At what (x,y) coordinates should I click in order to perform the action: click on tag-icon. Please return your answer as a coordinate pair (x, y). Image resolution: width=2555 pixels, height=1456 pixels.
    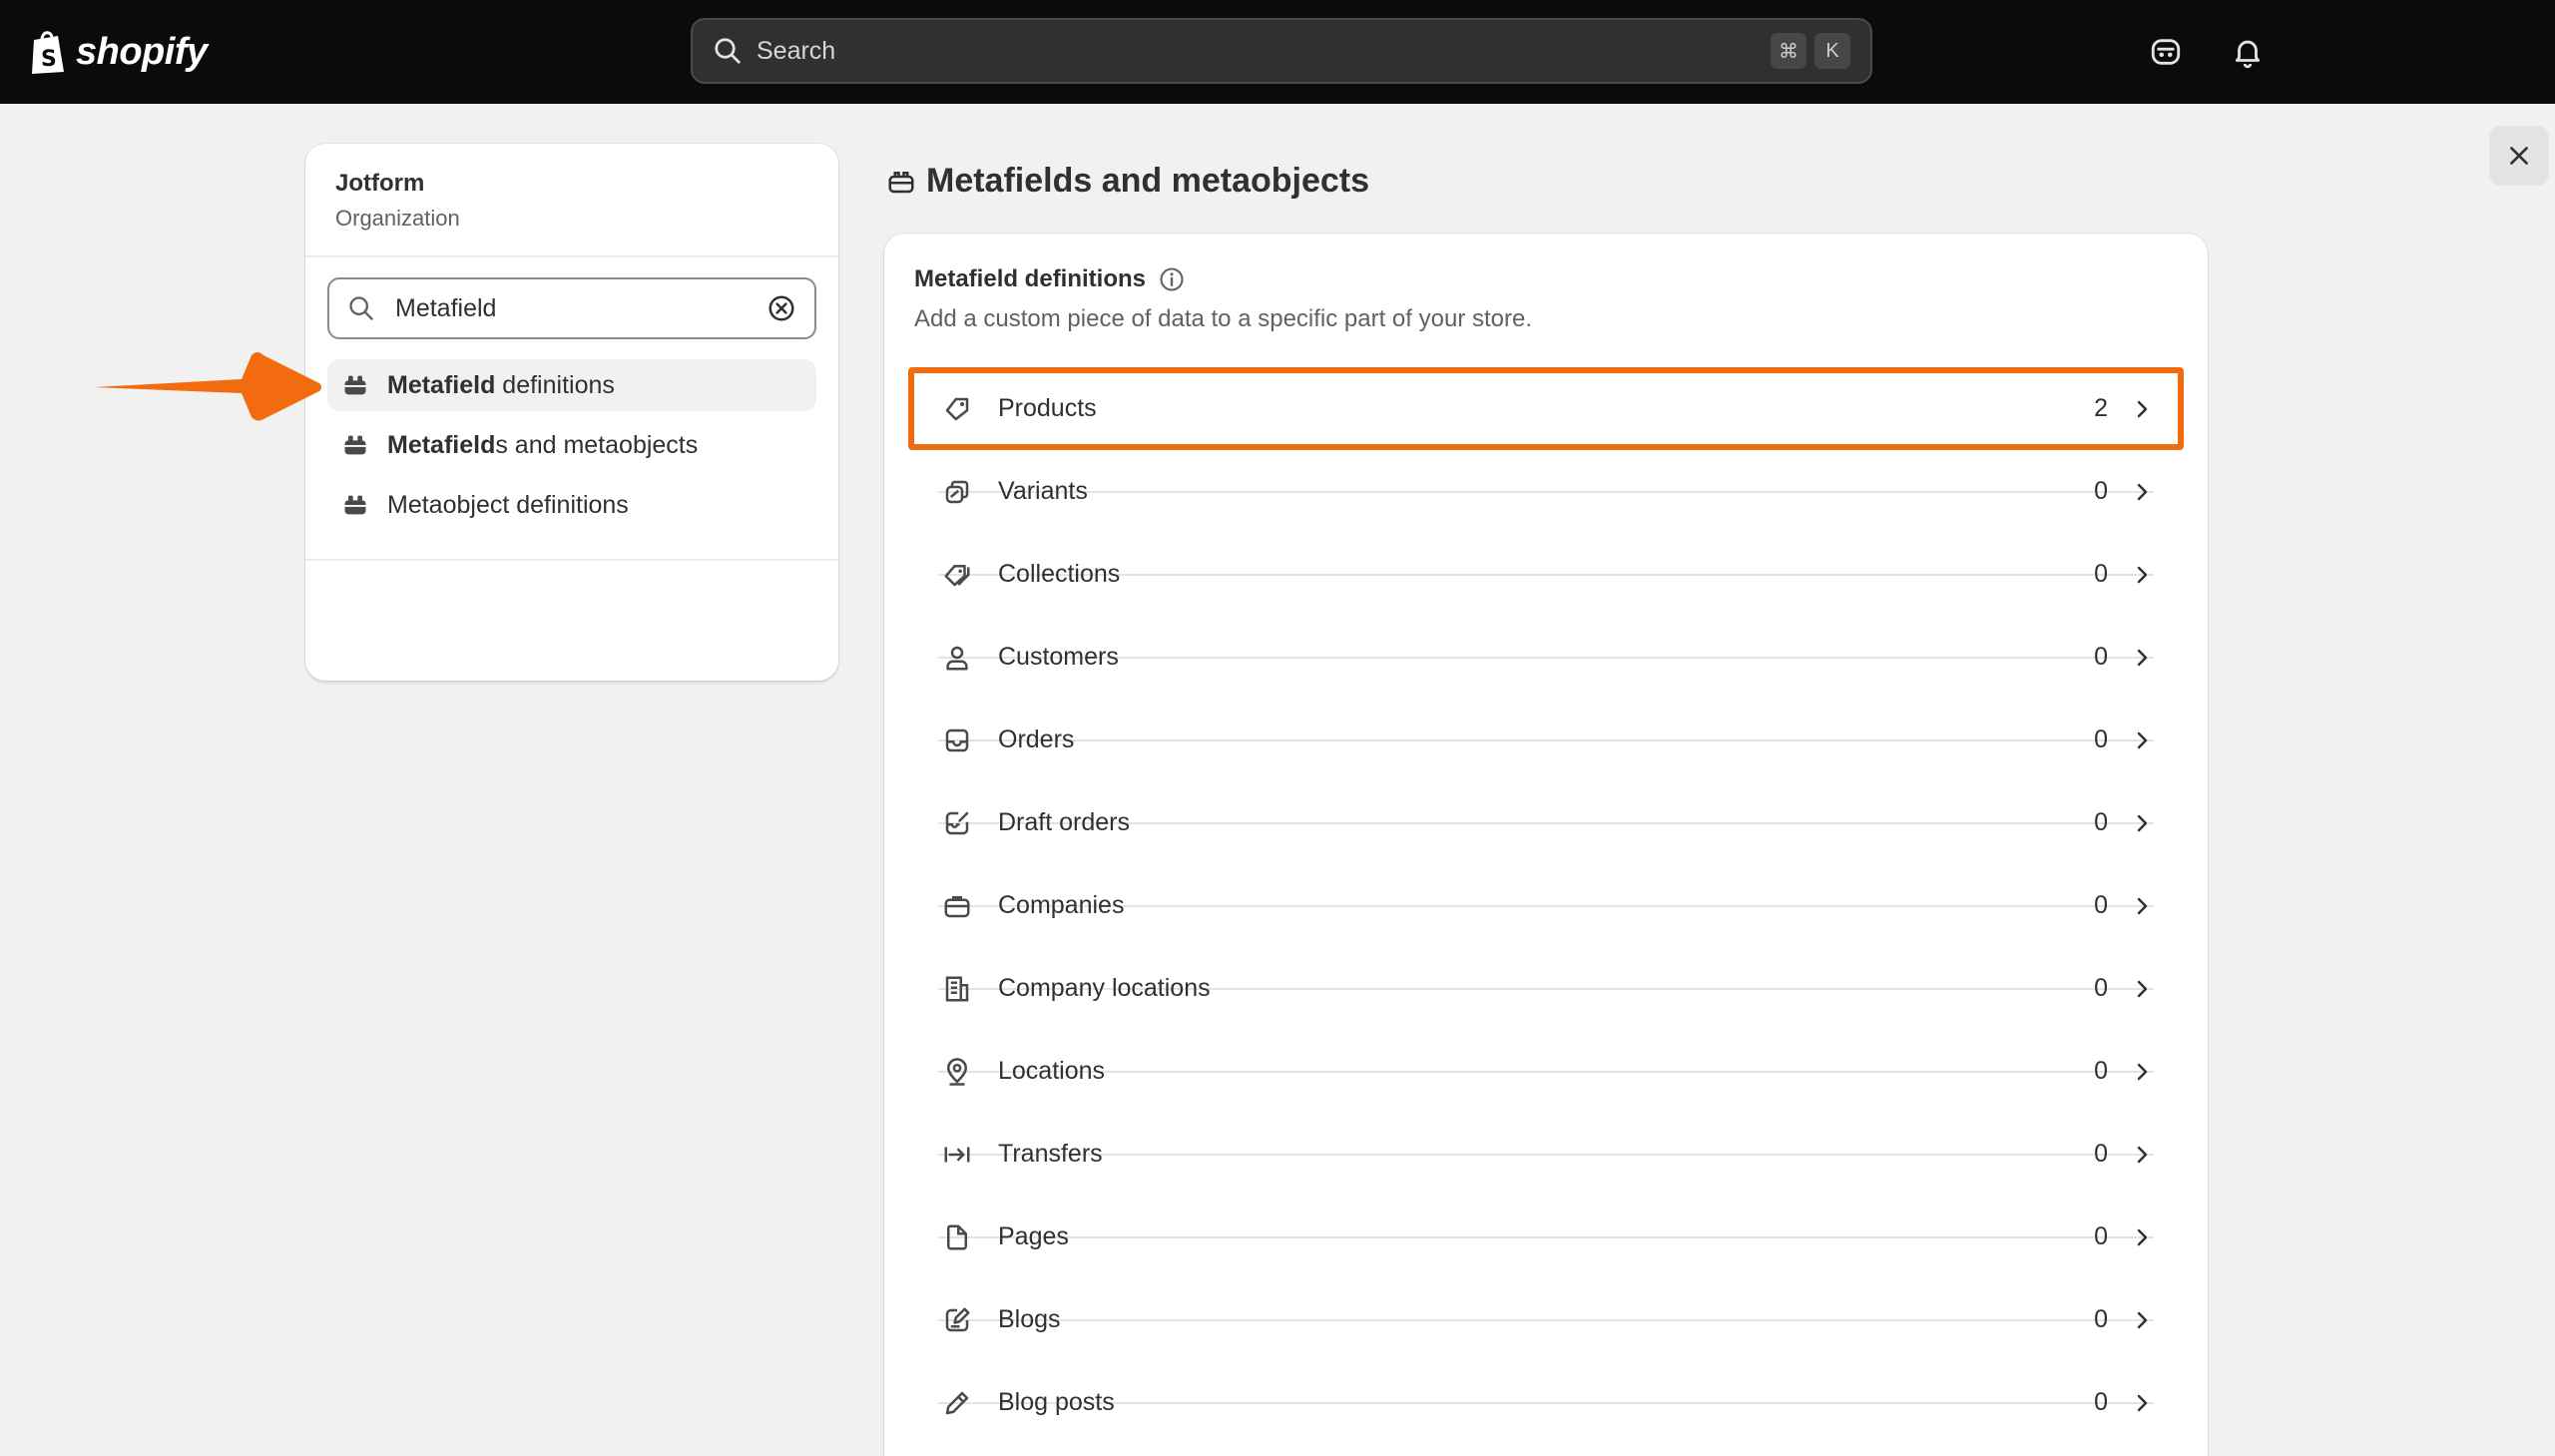
    Looking at the image, I should click on (957, 408).